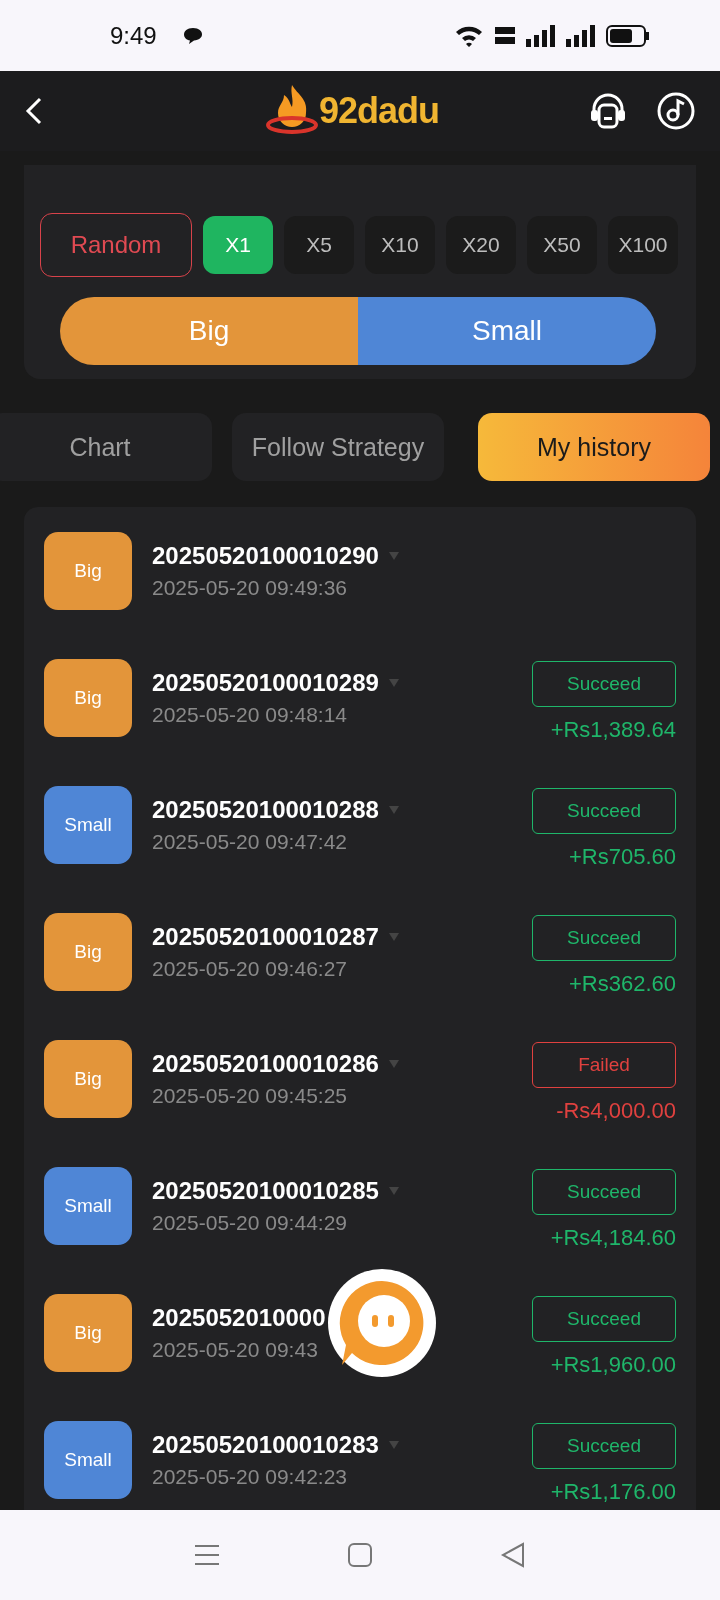 This screenshot has width=720, height=1600. Describe the element at coordinates (206, 1555) in the screenshot. I see `menu-icon` at that location.